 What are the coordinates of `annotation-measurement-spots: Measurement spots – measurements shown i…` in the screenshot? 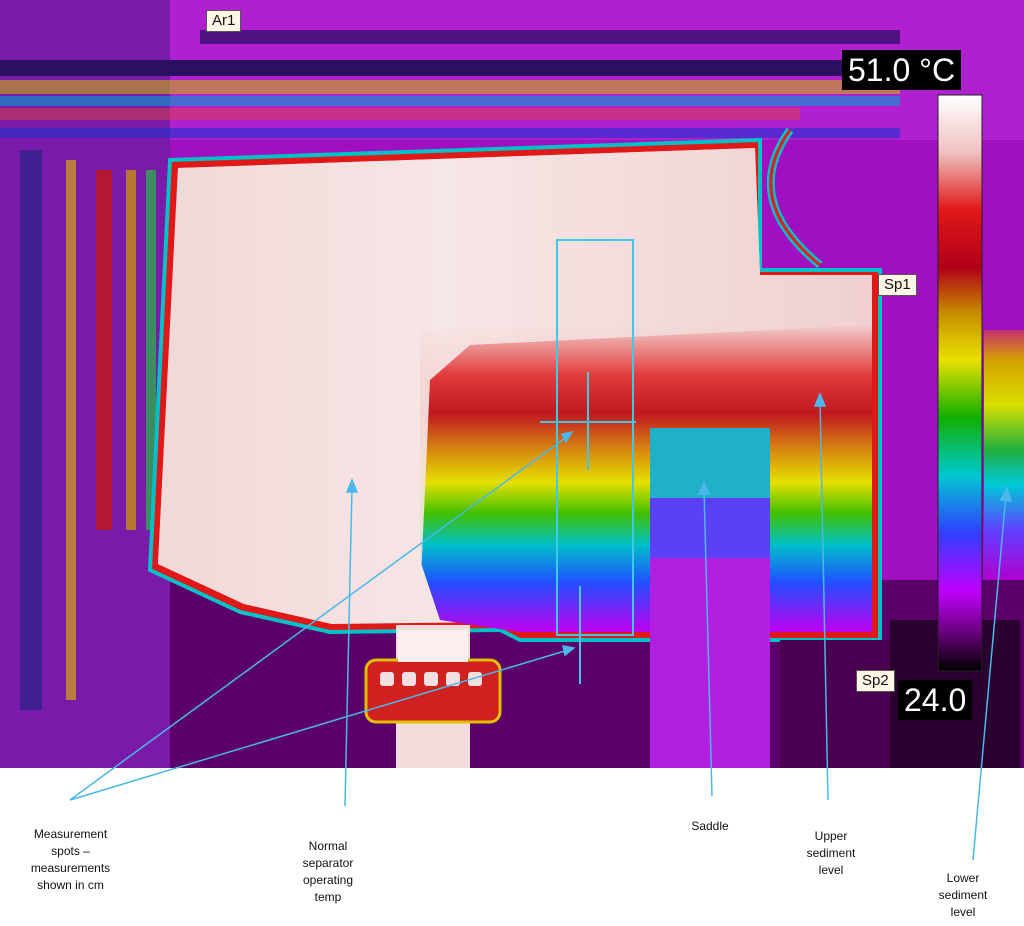 It's located at (70, 859).